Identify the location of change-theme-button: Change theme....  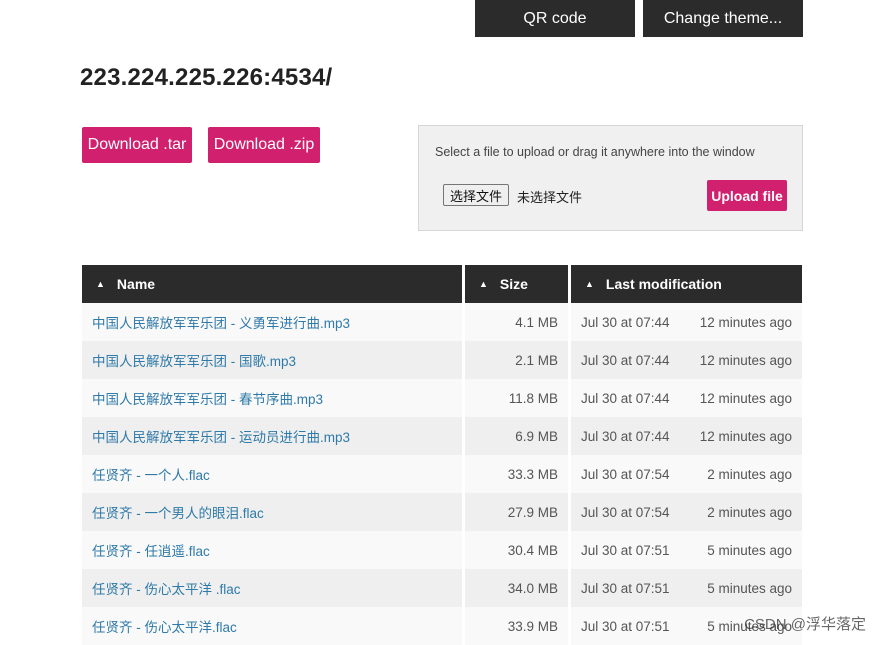
(723, 18).